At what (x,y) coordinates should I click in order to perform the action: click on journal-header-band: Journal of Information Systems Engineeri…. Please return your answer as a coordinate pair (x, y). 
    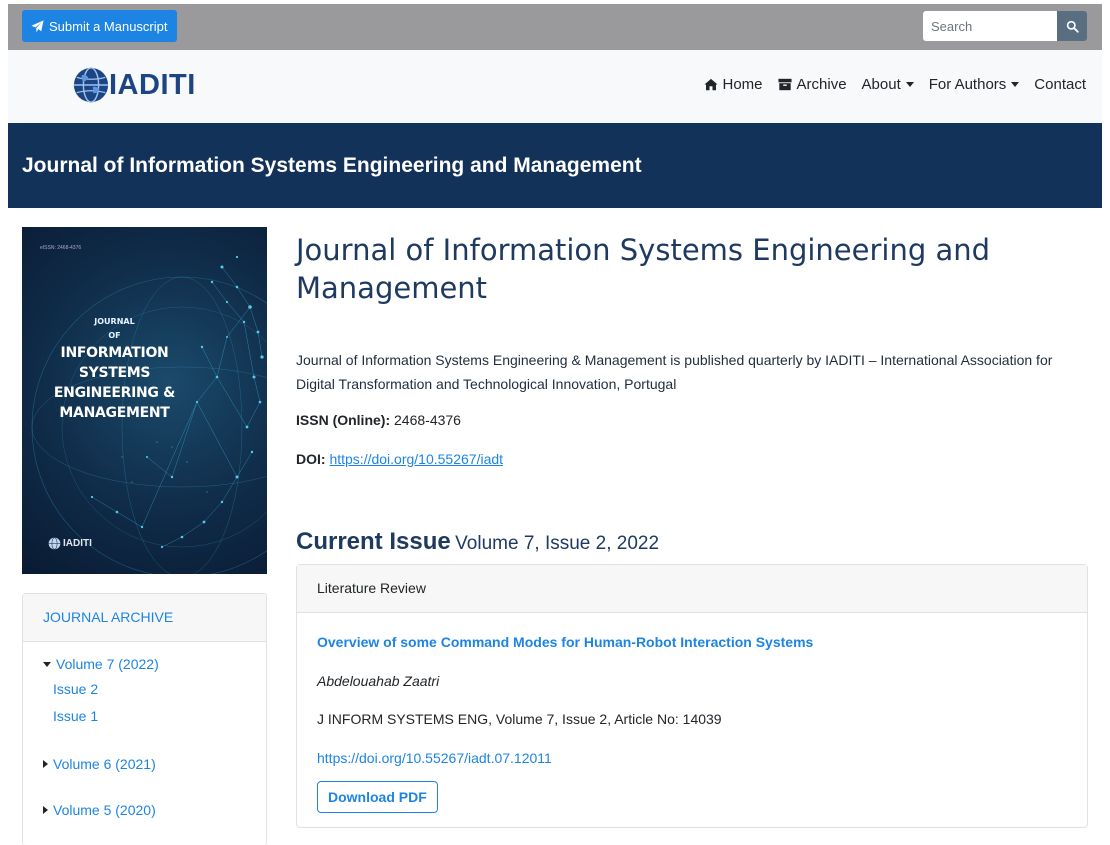
    Looking at the image, I should click on (555, 165).